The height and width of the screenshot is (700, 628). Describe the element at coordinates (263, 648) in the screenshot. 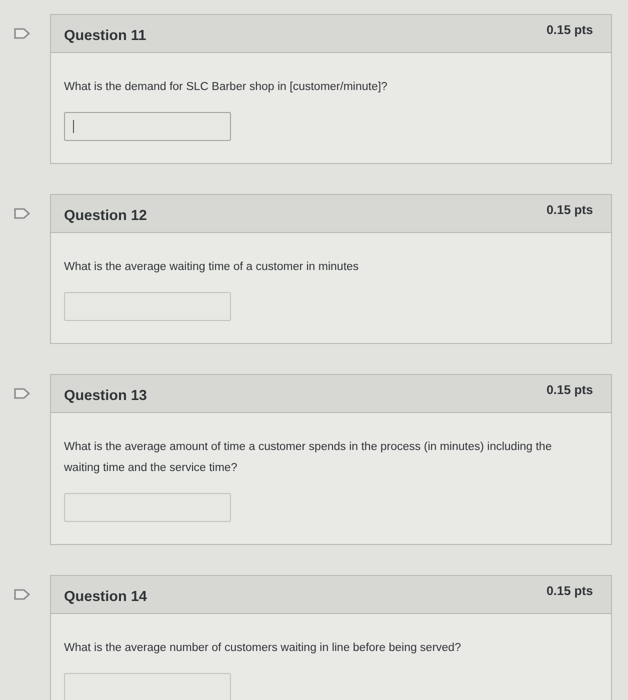

I see `question-text: What is the average number of customers waiting in line before being served?` at that location.